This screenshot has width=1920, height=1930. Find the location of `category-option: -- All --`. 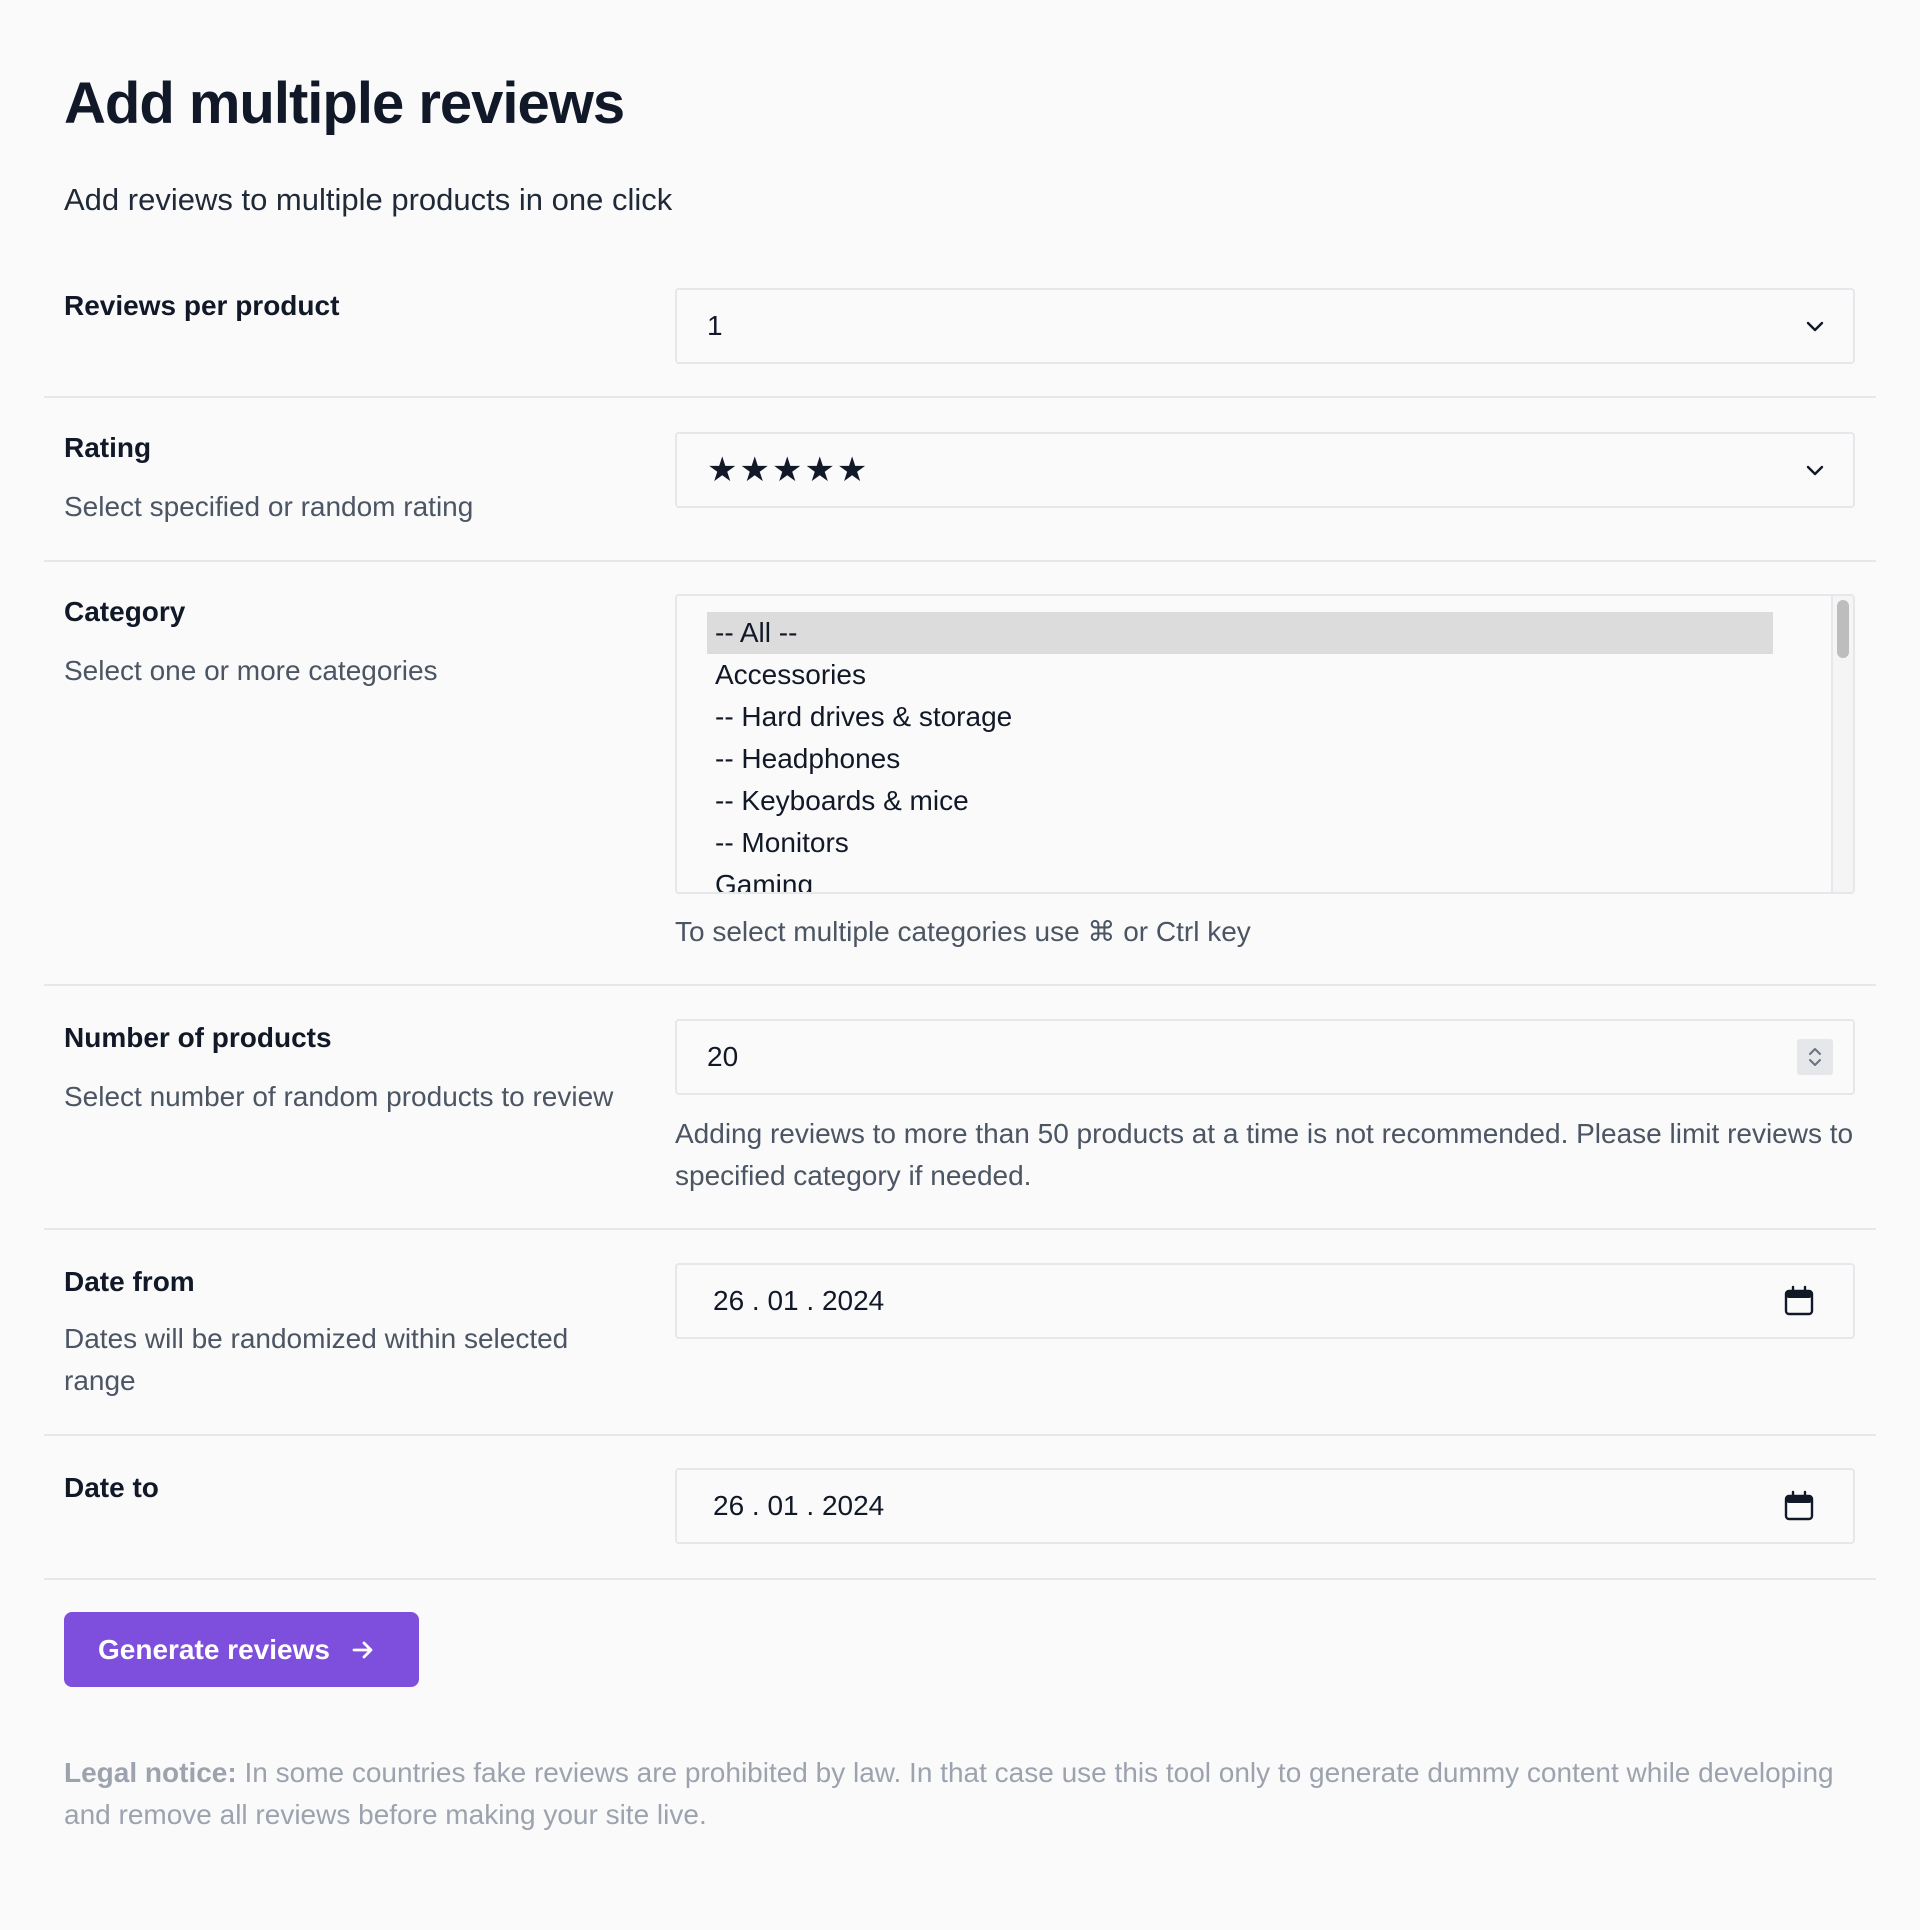

category-option: -- All -- is located at coordinates (1240, 633).